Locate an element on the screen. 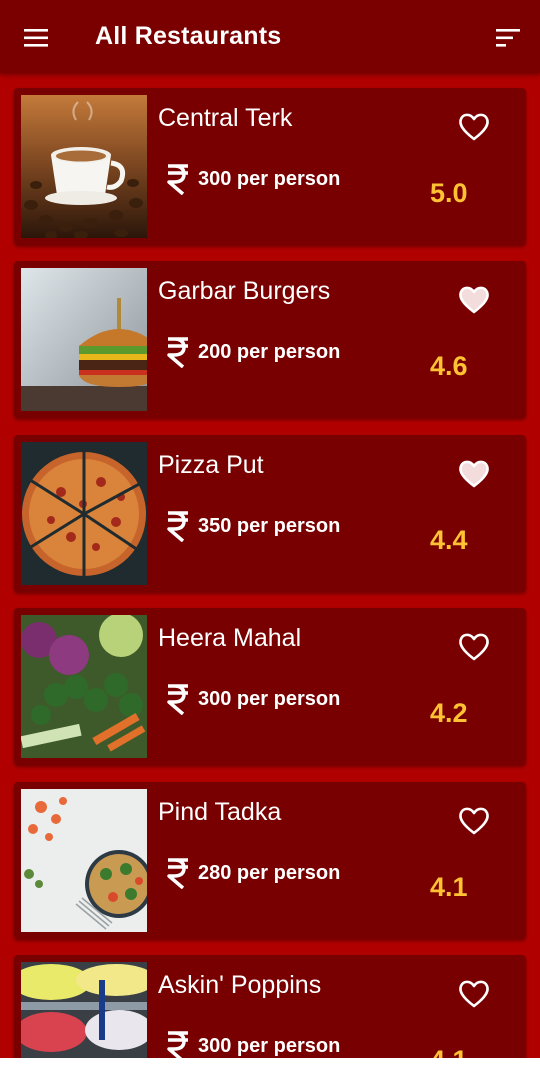  restaurant-name: Central Terk is located at coordinates (225, 118).